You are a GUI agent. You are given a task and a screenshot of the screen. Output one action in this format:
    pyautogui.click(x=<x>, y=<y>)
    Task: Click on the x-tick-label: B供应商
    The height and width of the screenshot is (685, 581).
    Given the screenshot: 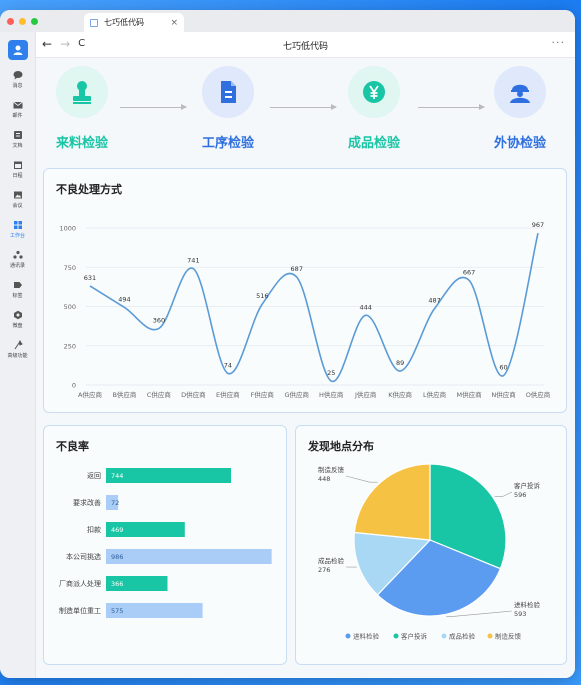 What is the action you would take?
    pyautogui.click(x=124, y=394)
    